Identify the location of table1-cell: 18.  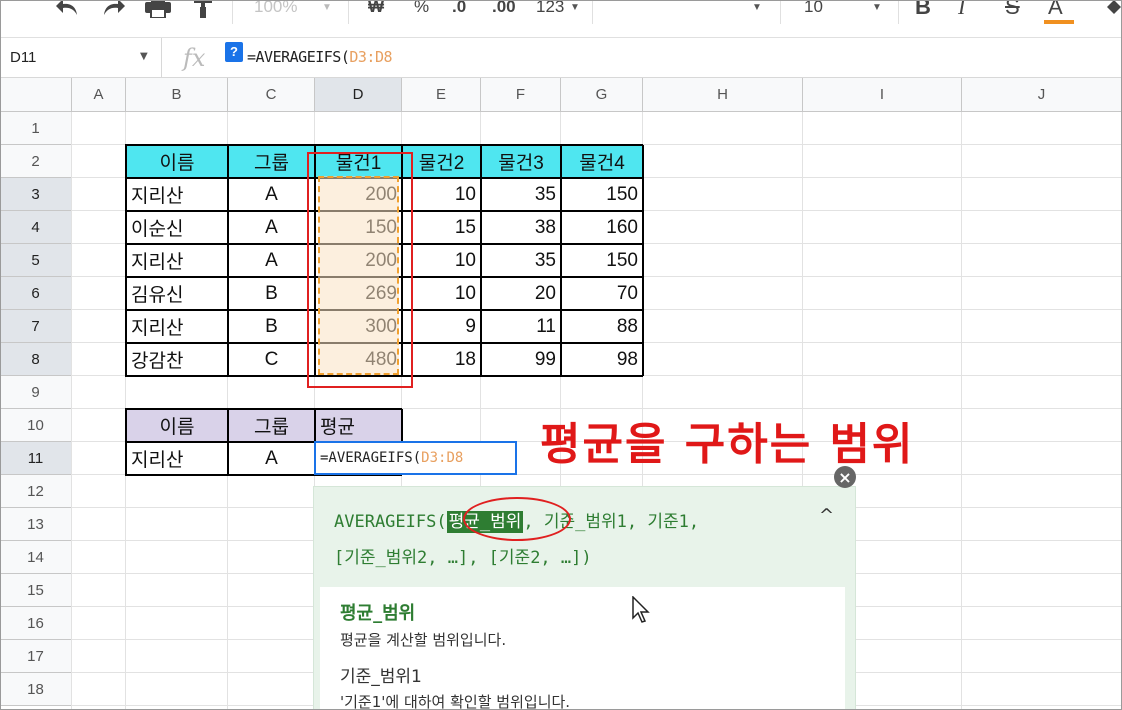
(441, 359).